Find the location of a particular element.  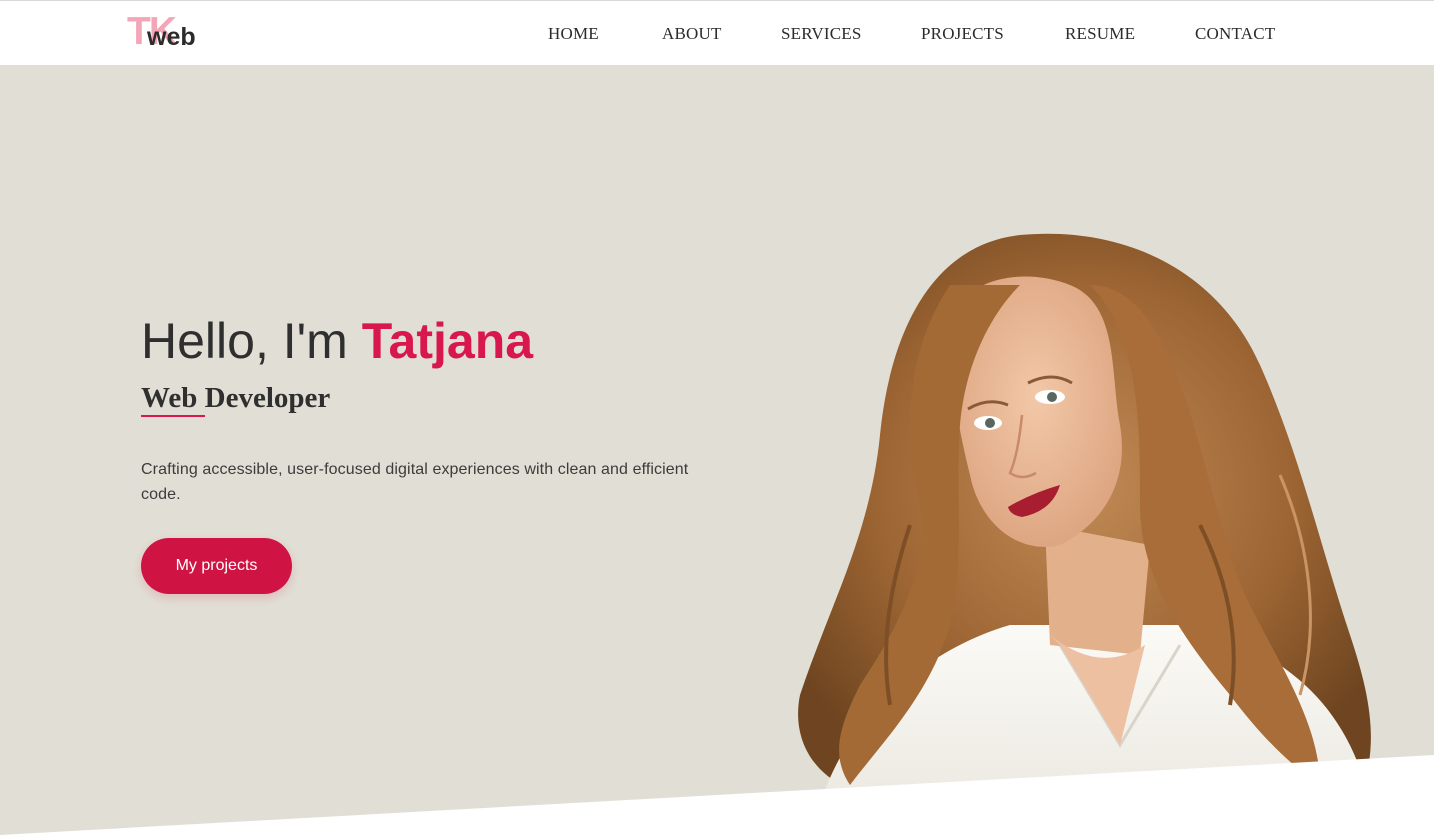

hero-divider is located at coordinates (717, 795).